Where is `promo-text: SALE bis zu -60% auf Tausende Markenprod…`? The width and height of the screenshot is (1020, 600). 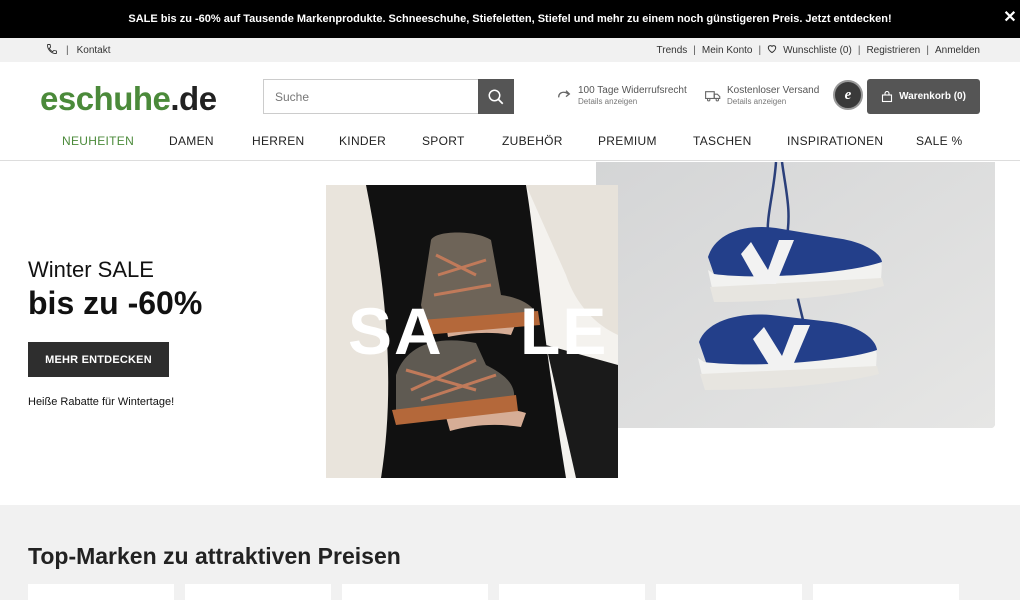 promo-text: SALE bis zu -60% auf Tausende Markenprod… is located at coordinates (509, 19).